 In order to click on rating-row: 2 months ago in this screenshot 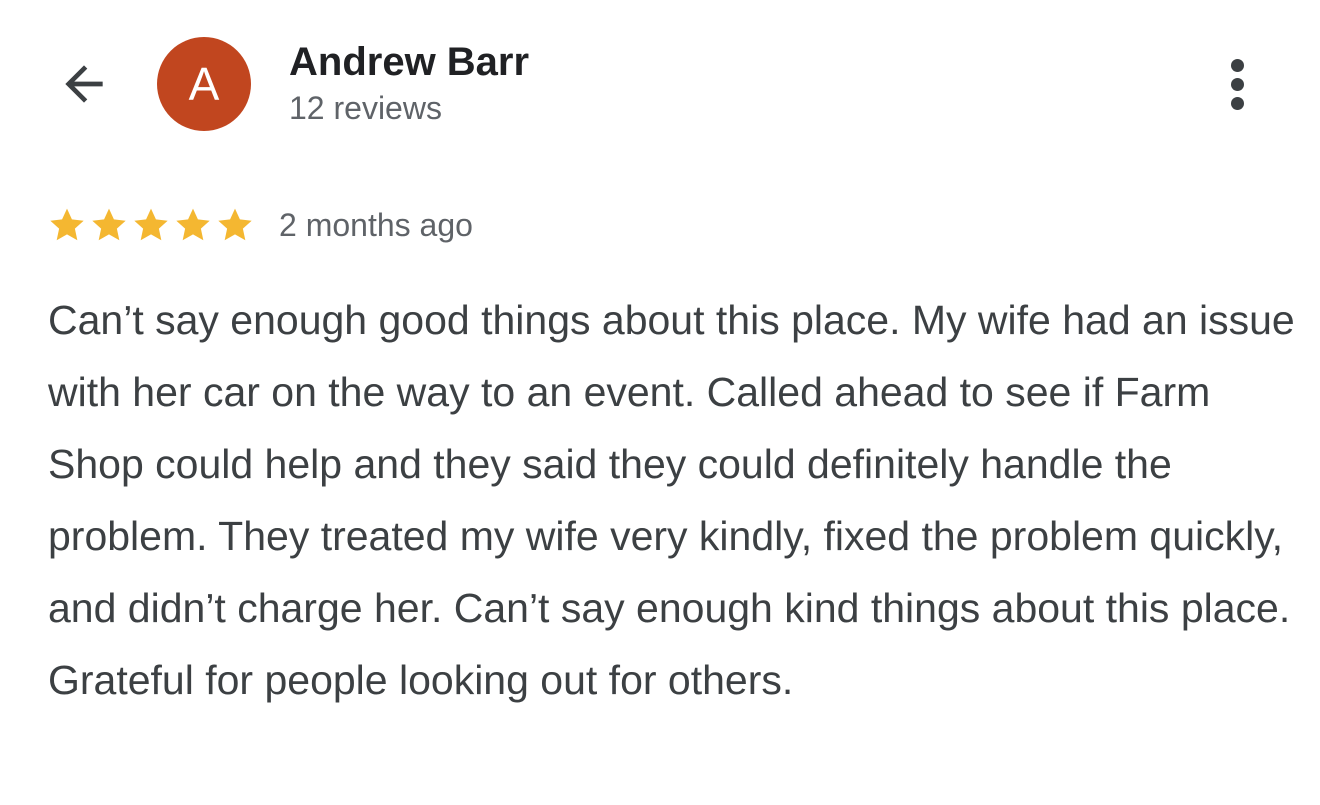, I will do `click(260, 225)`.